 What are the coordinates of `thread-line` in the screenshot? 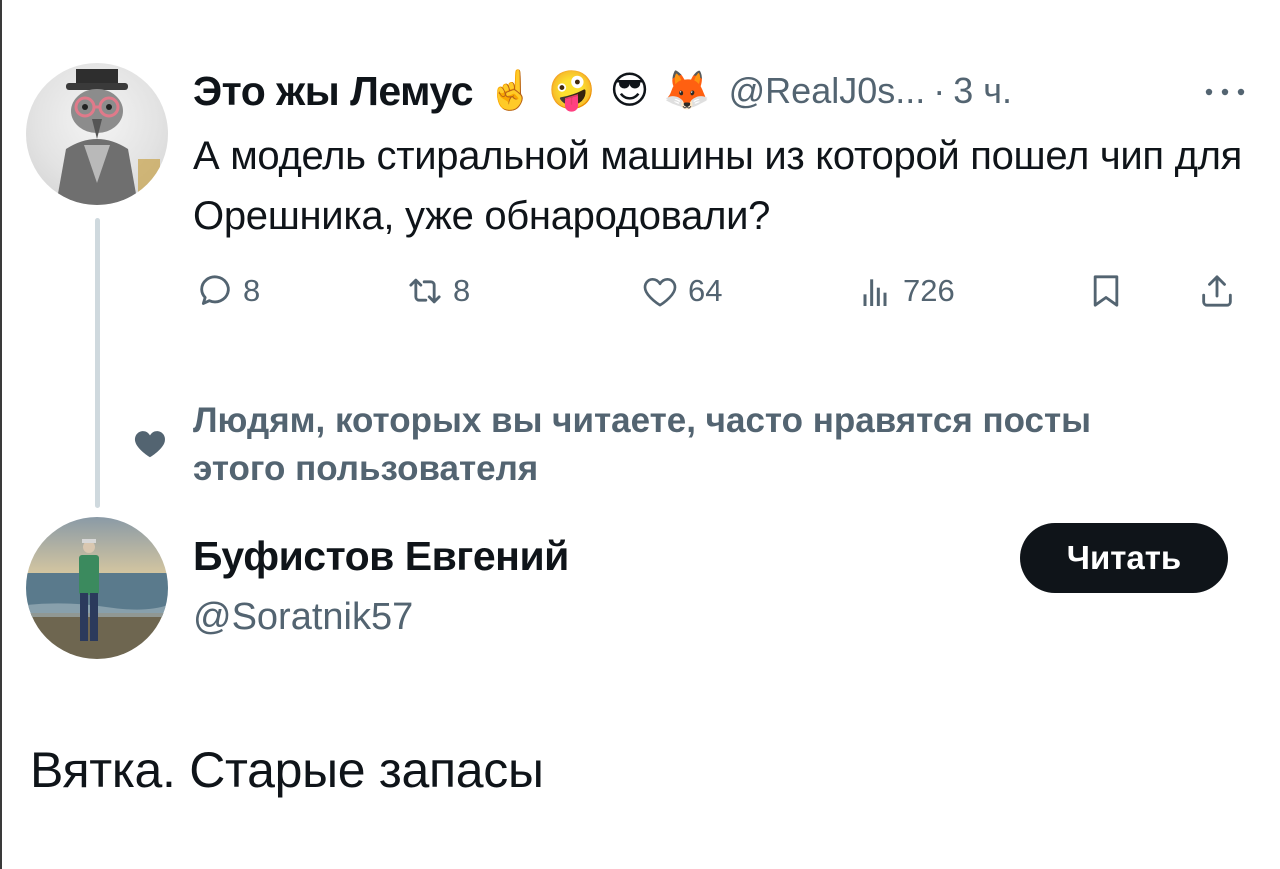 It's located at (97, 363).